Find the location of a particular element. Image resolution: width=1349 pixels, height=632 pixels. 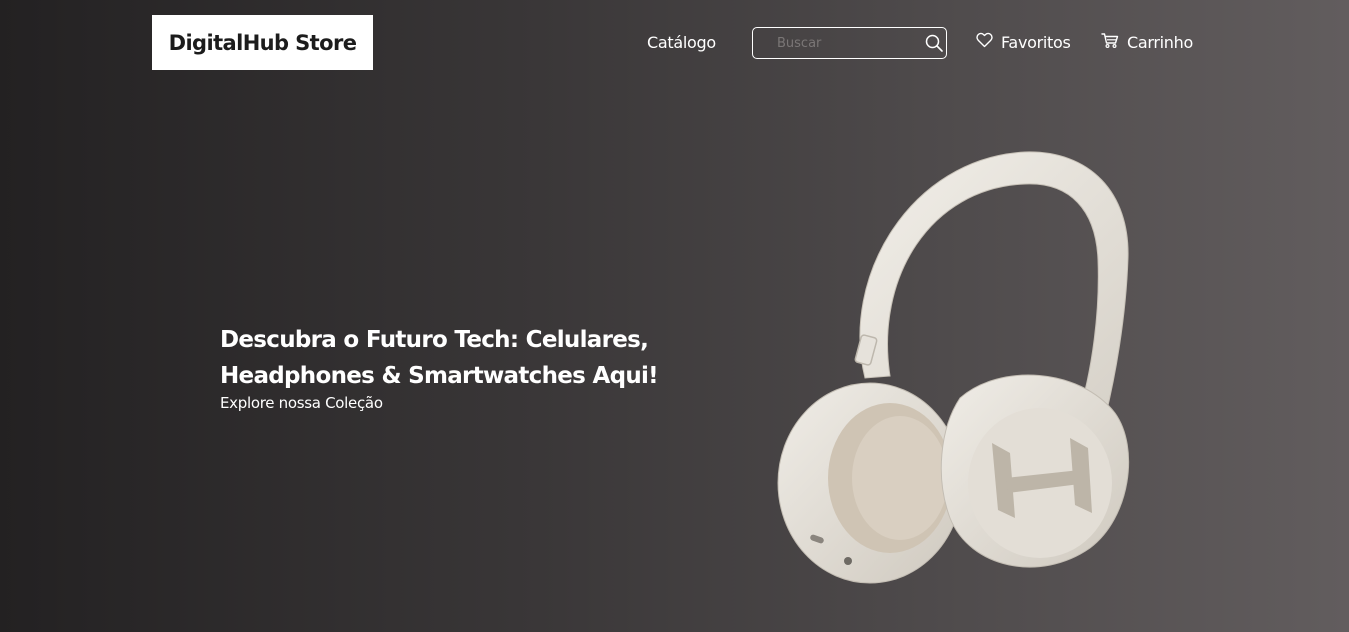

hero-title-line-2: Headphones & Smartwatches Aqui! is located at coordinates (439, 376).